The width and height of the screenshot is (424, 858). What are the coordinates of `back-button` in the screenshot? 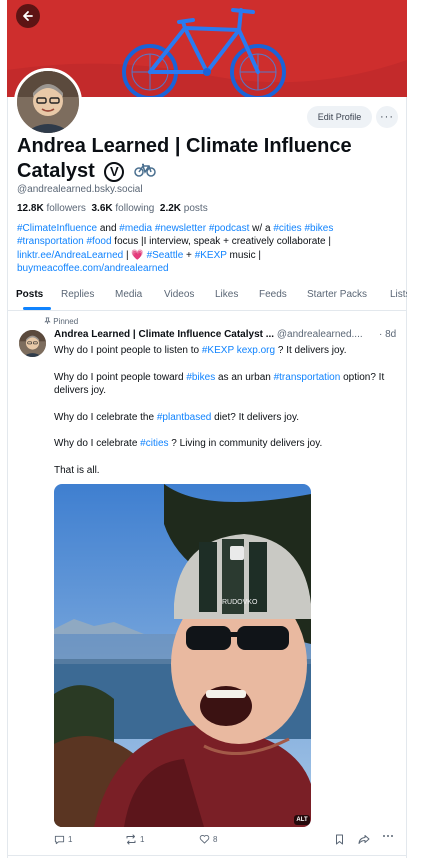 It's located at (28, 16).